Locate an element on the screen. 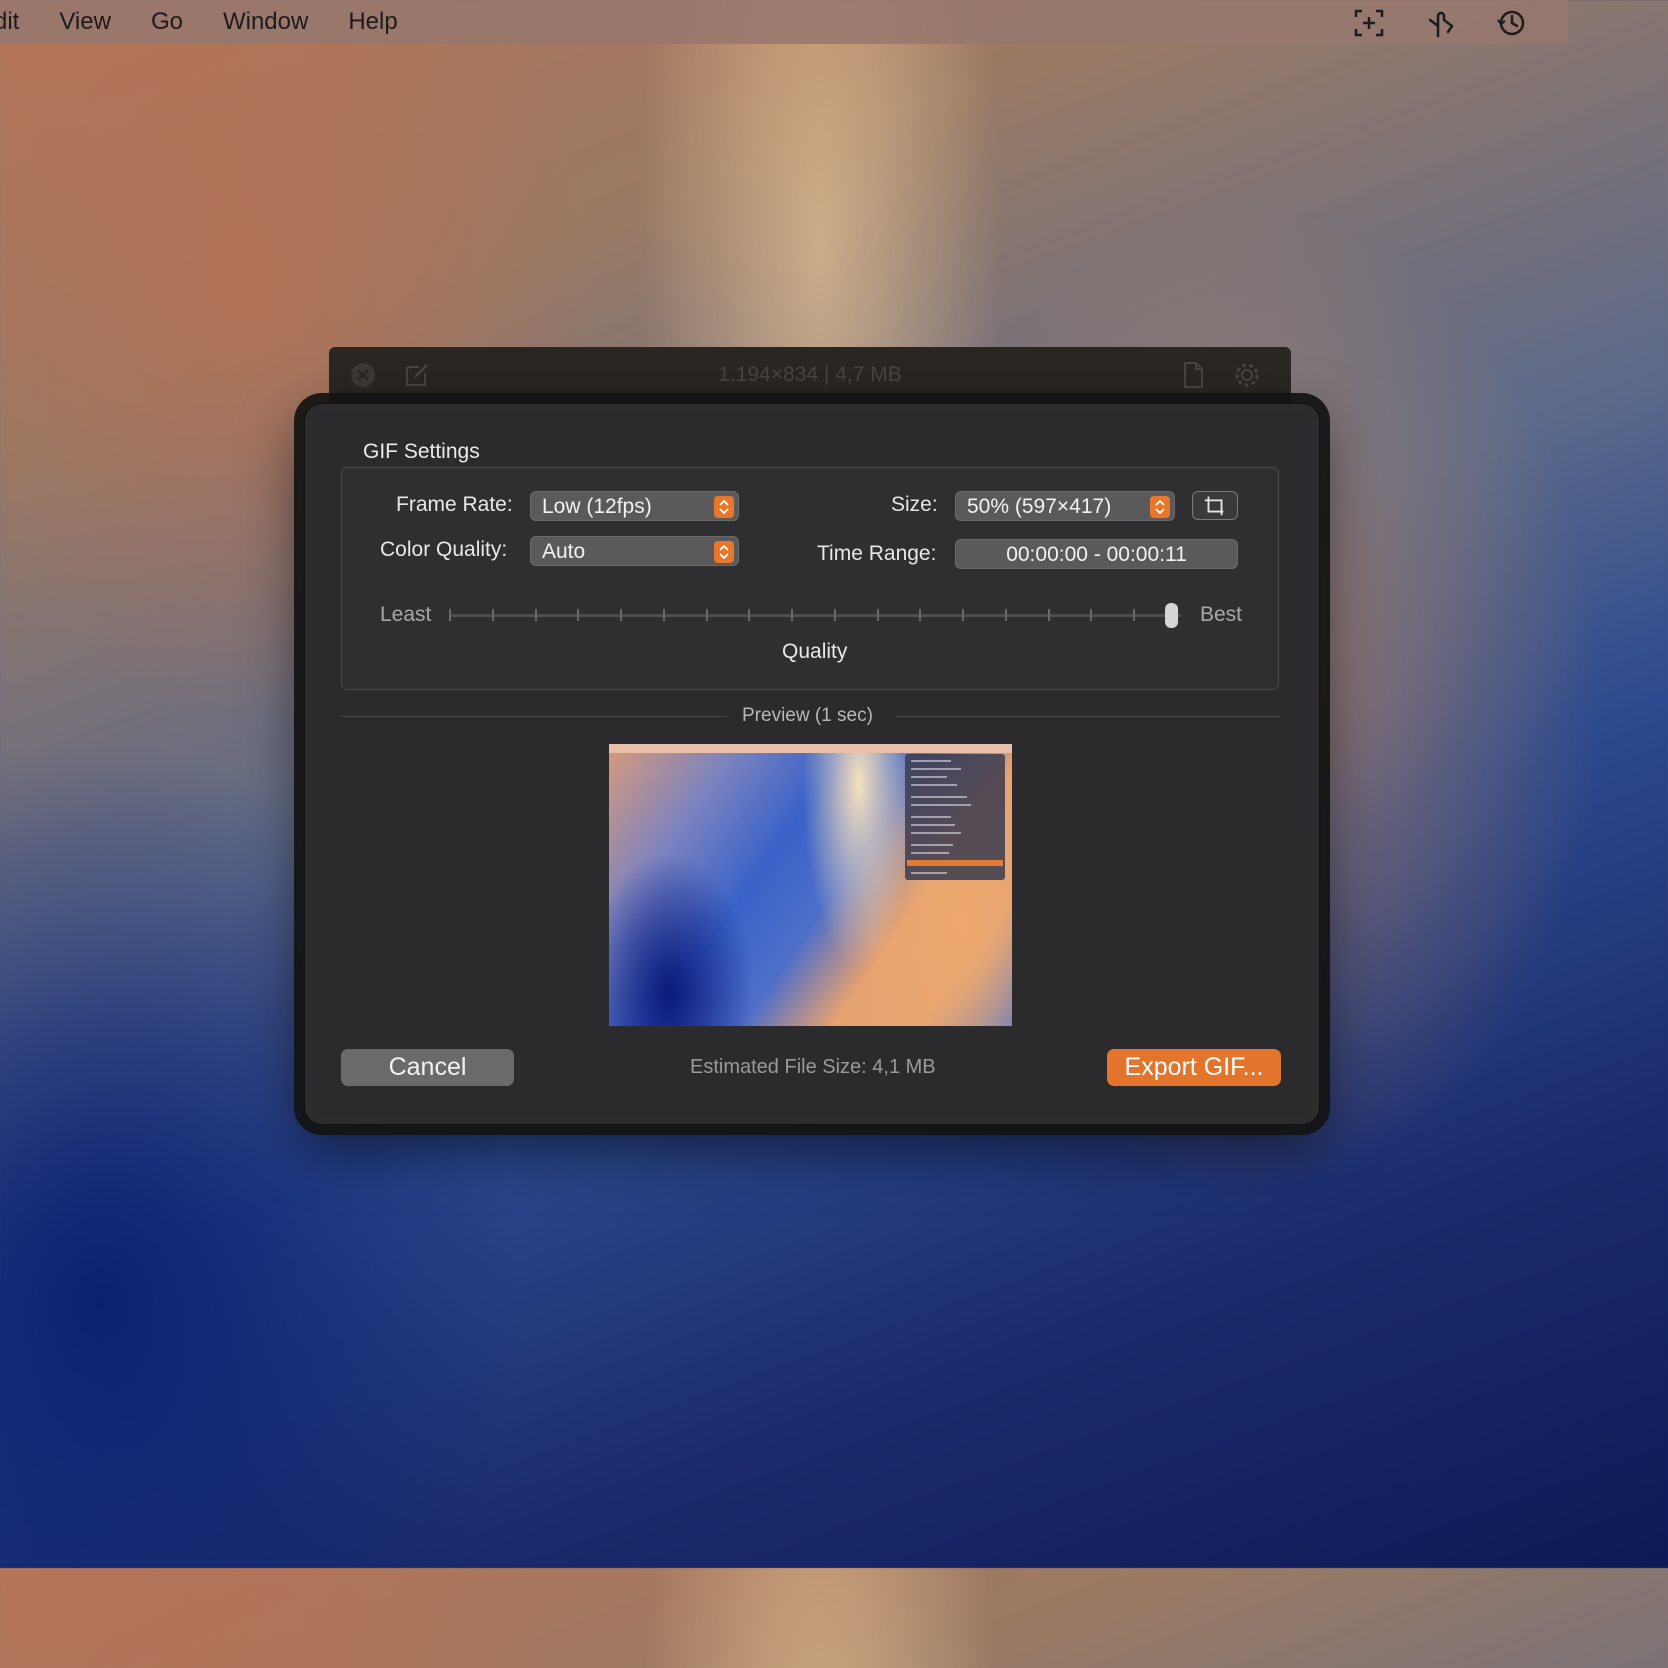 This screenshot has height=1668, width=1668. cancel-button: Cancel is located at coordinates (427, 1067).